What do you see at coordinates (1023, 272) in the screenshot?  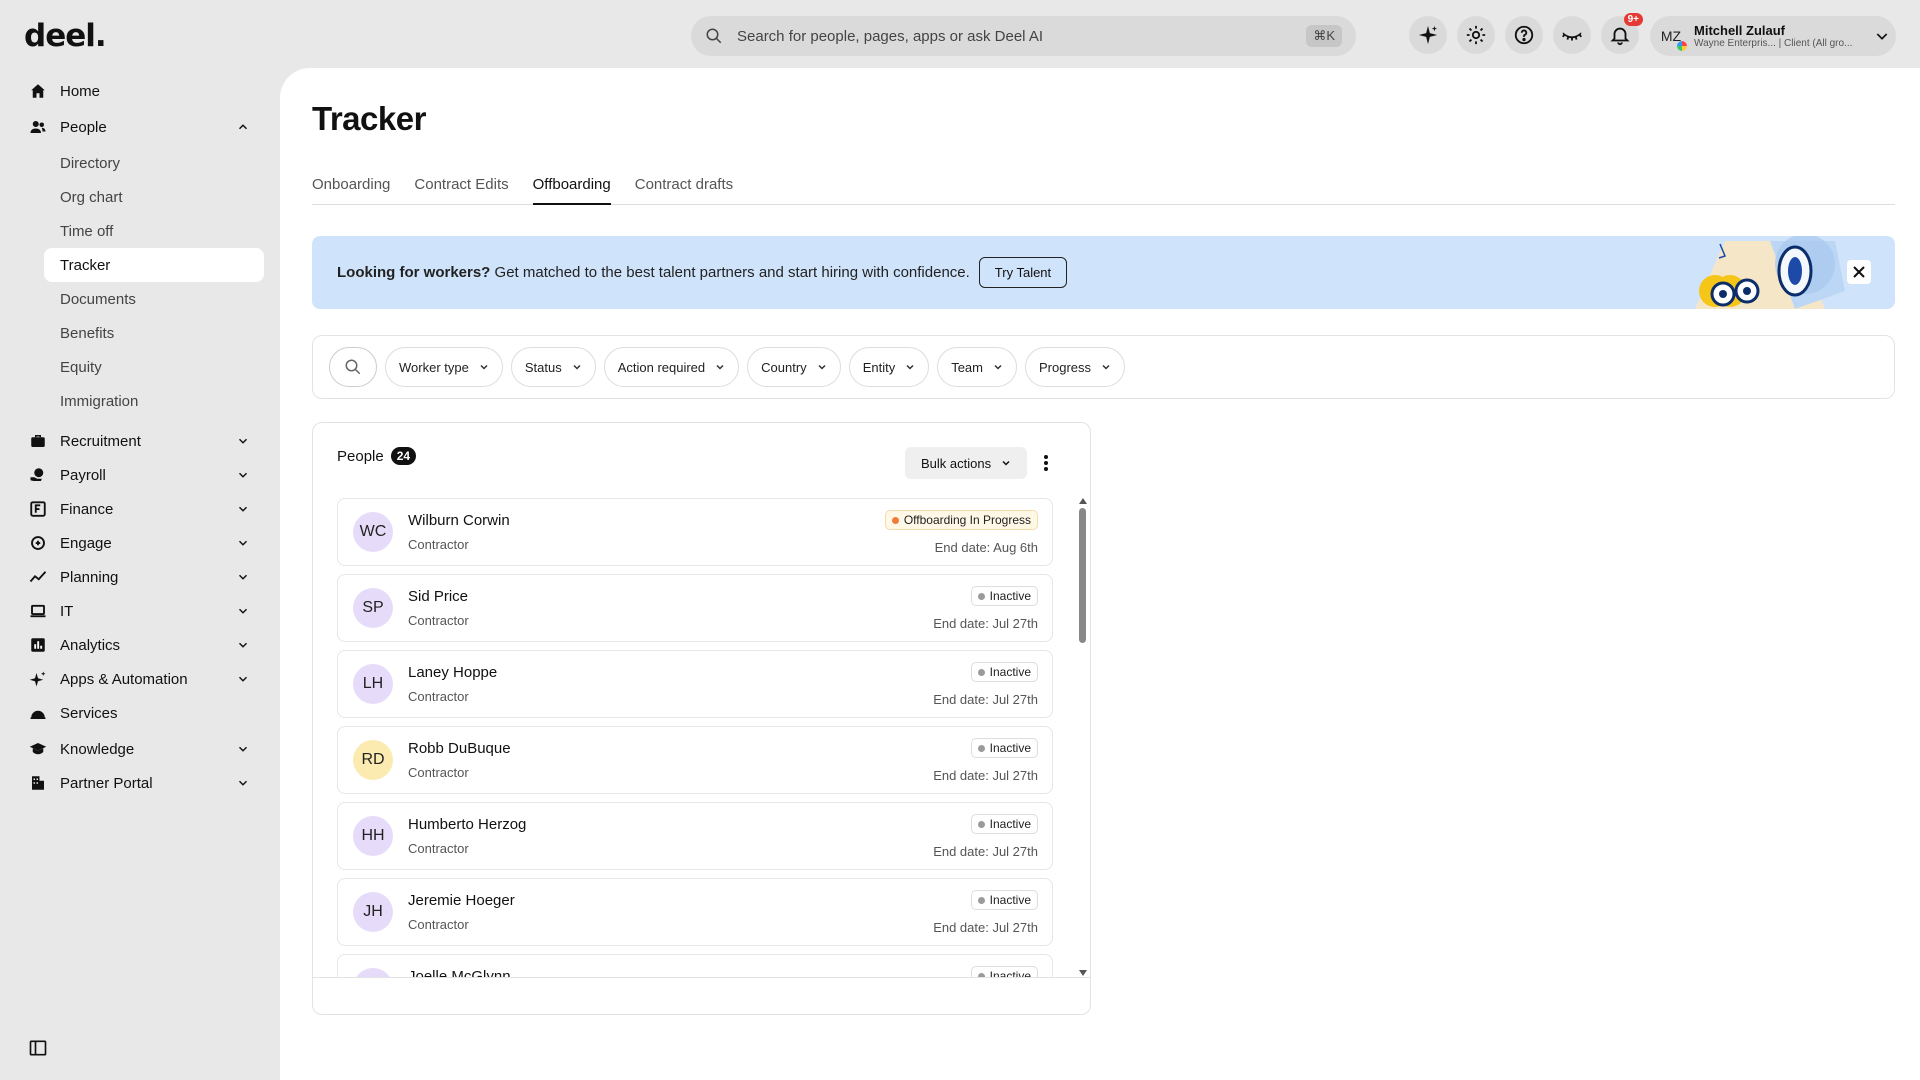 I see `try-talent-button: Try Talent` at bounding box center [1023, 272].